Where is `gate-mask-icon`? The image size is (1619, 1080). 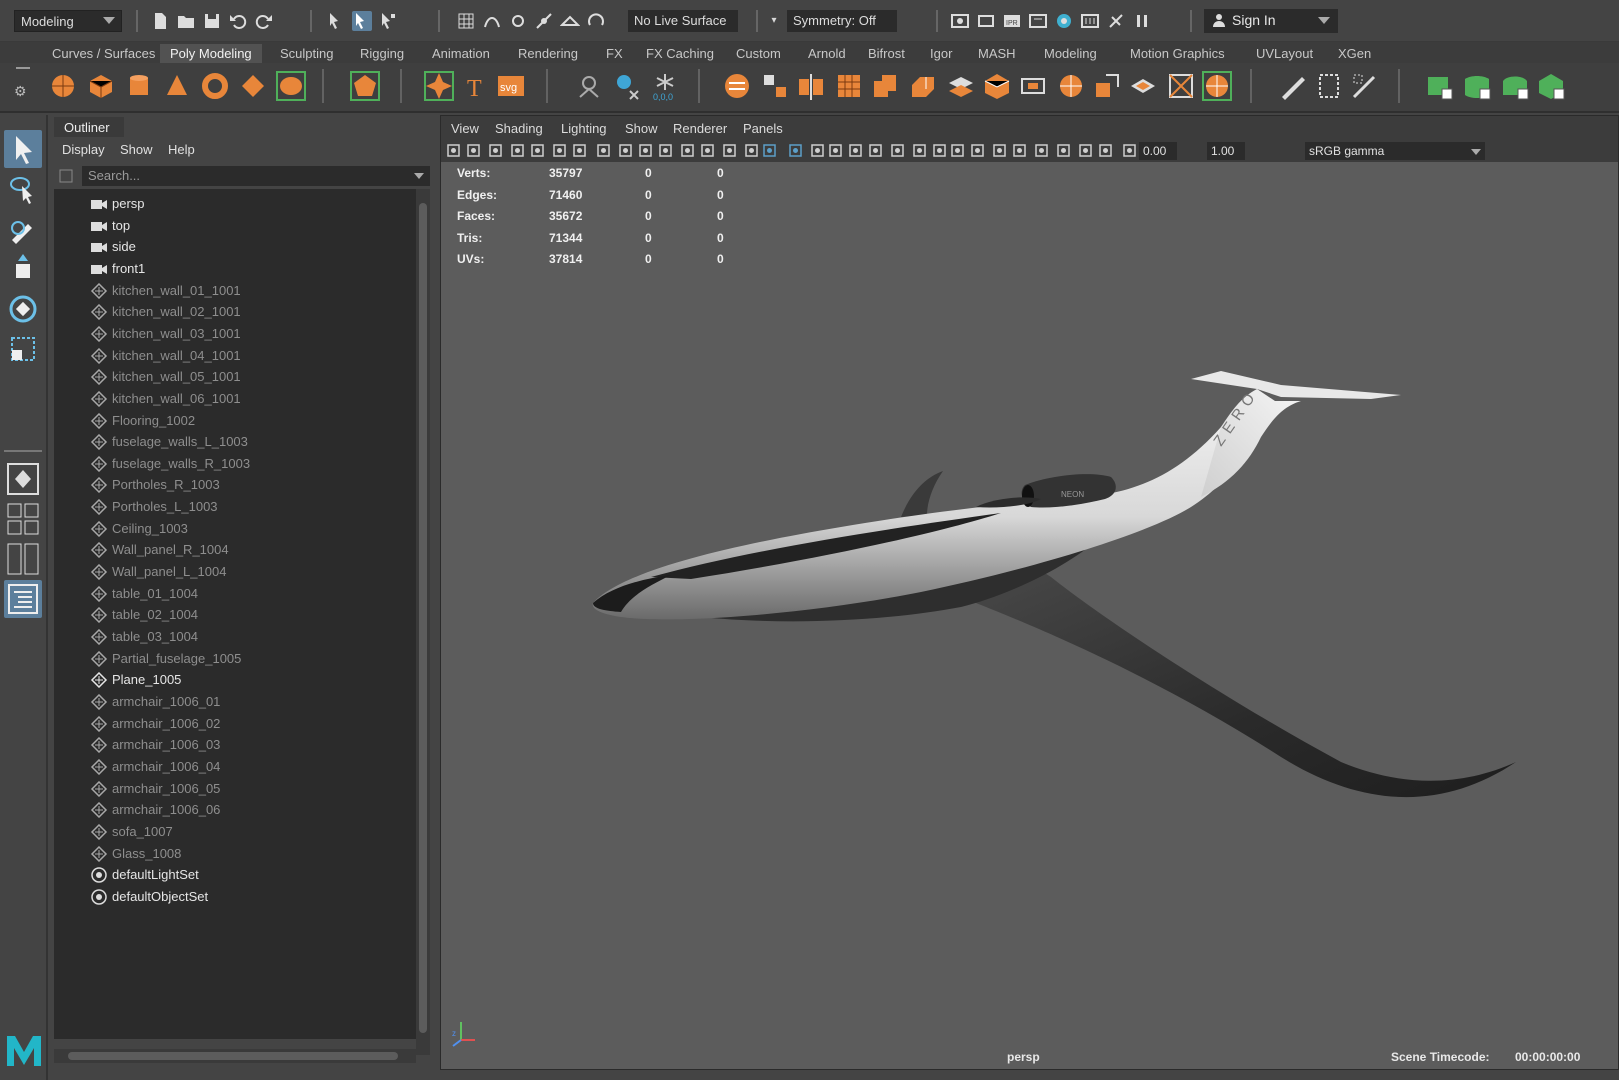 gate-mask-icon is located at coordinates (665, 150).